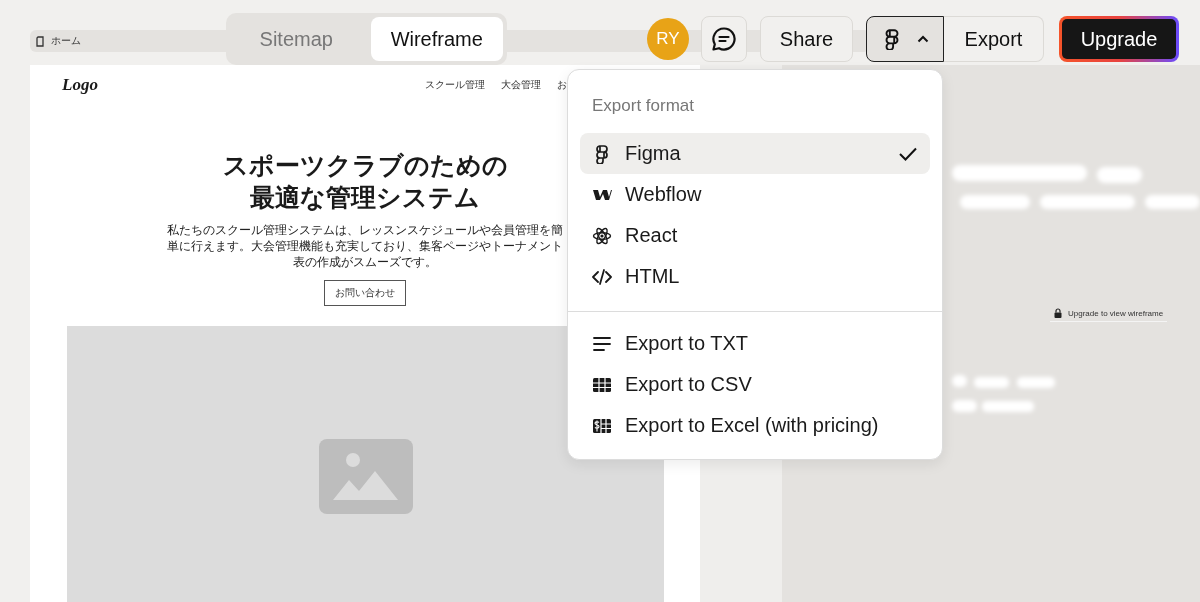 The height and width of the screenshot is (602, 1200). I want to click on nav-link: スクール管理, so click(455, 85).